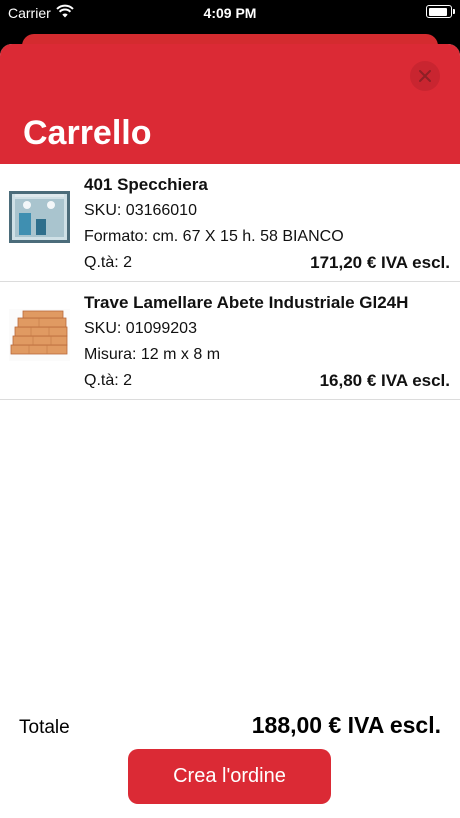 The image size is (460, 818). What do you see at coordinates (346, 725) in the screenshot?
I see `total-value: 188,00 € IVA escl.` at bounding box center [346, 725].